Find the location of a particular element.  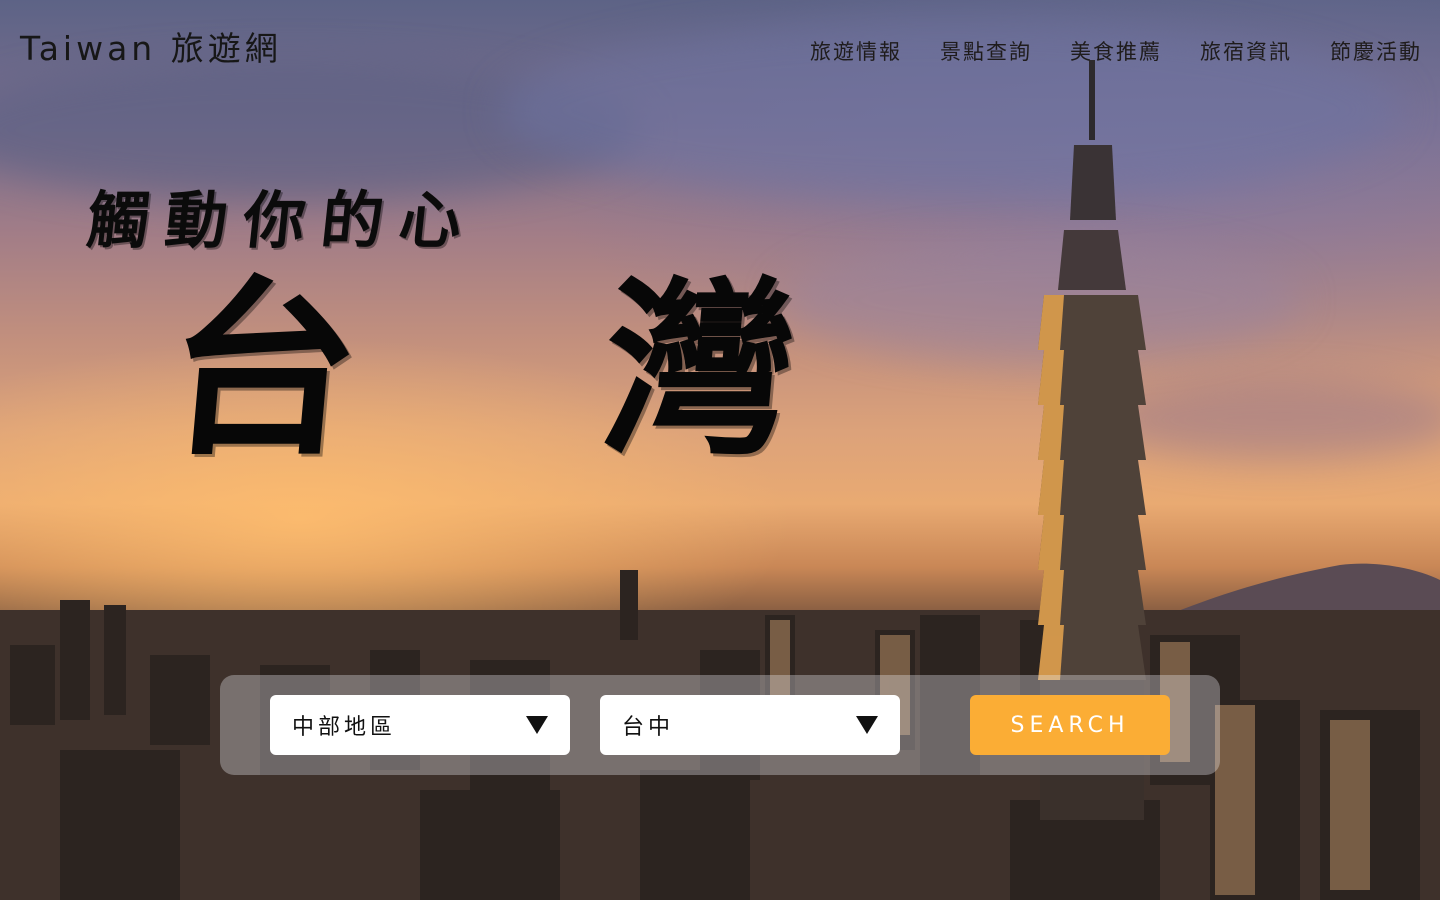

region-select: 中部地區 is located at coordinates (420, 725).